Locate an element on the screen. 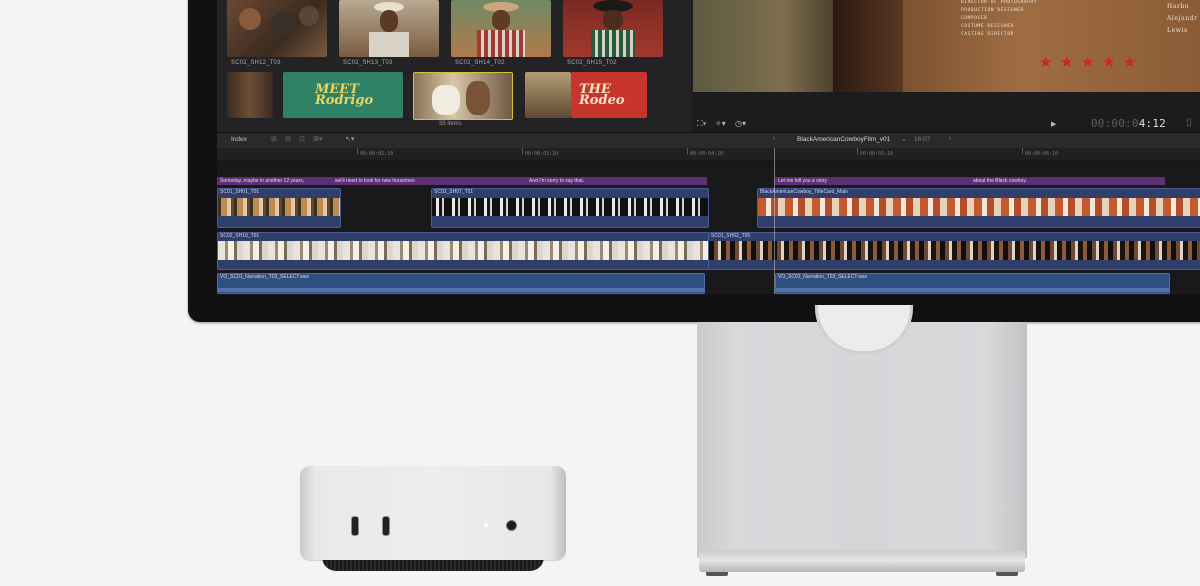 The height and width of the screenshot is (586, 1200). clip-label: SC02_SH14_T02 is located at coordinates (480, 63).